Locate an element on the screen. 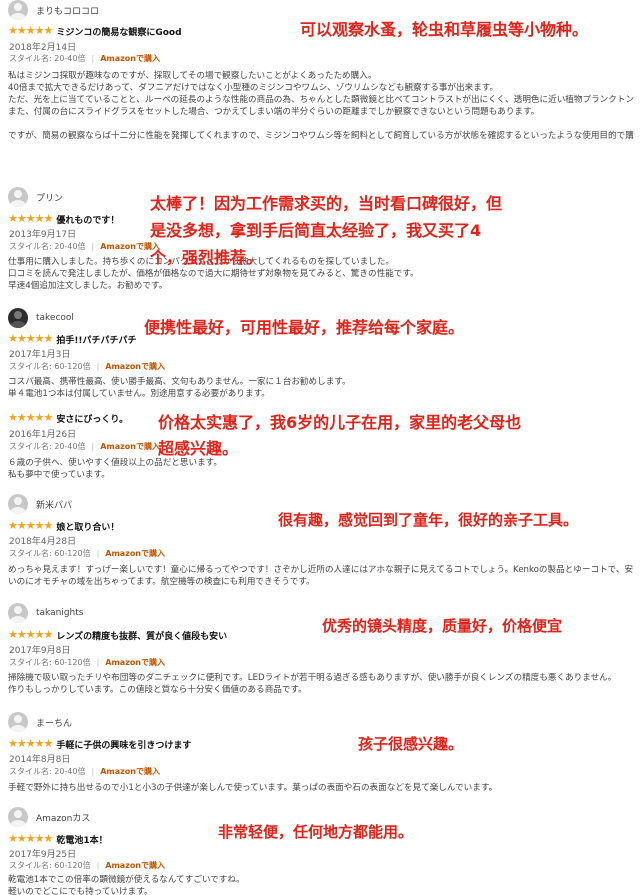 Image resolution: width=640 pixels, height=895 pixels. chinese-caption: 价格太实惠了，我6岁的儿子在用，家里的老父母也 超感兴趣。 is located at coordinates (339, 436).